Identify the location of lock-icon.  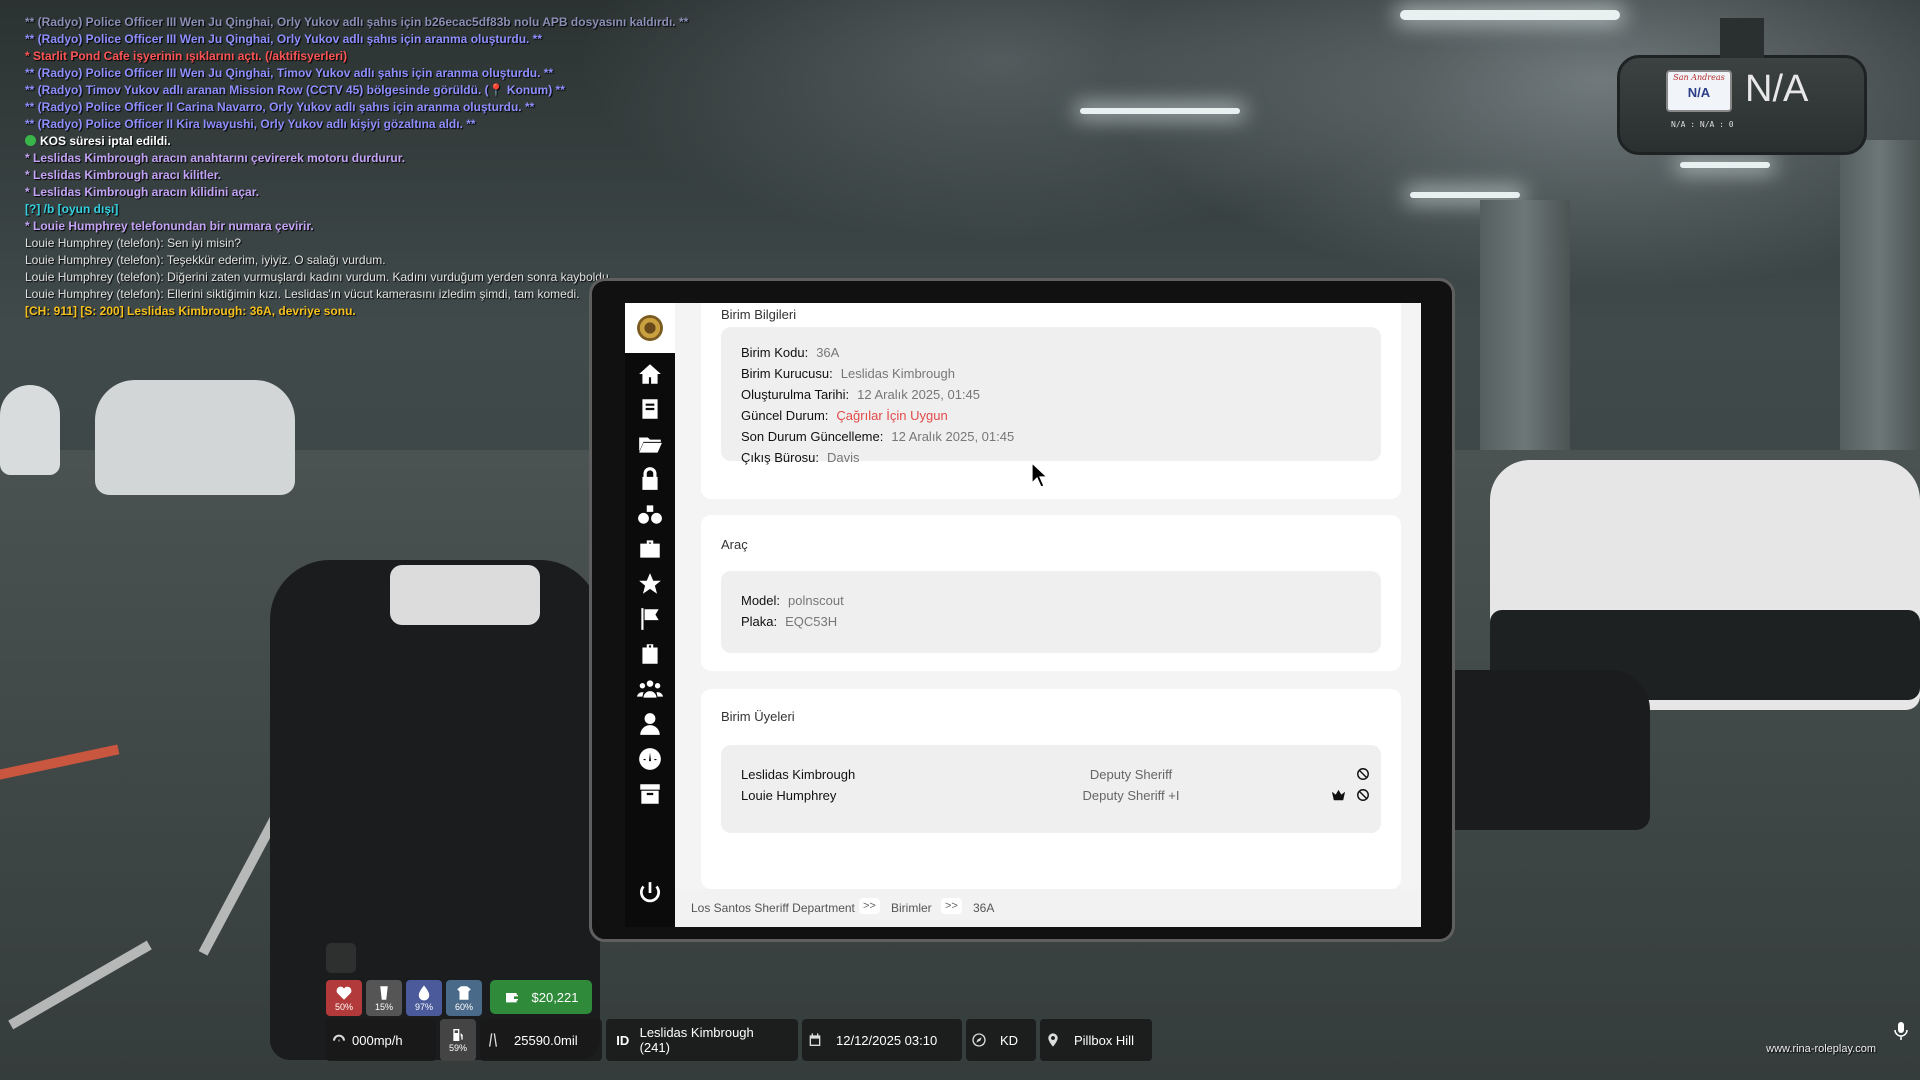
(650, 479).